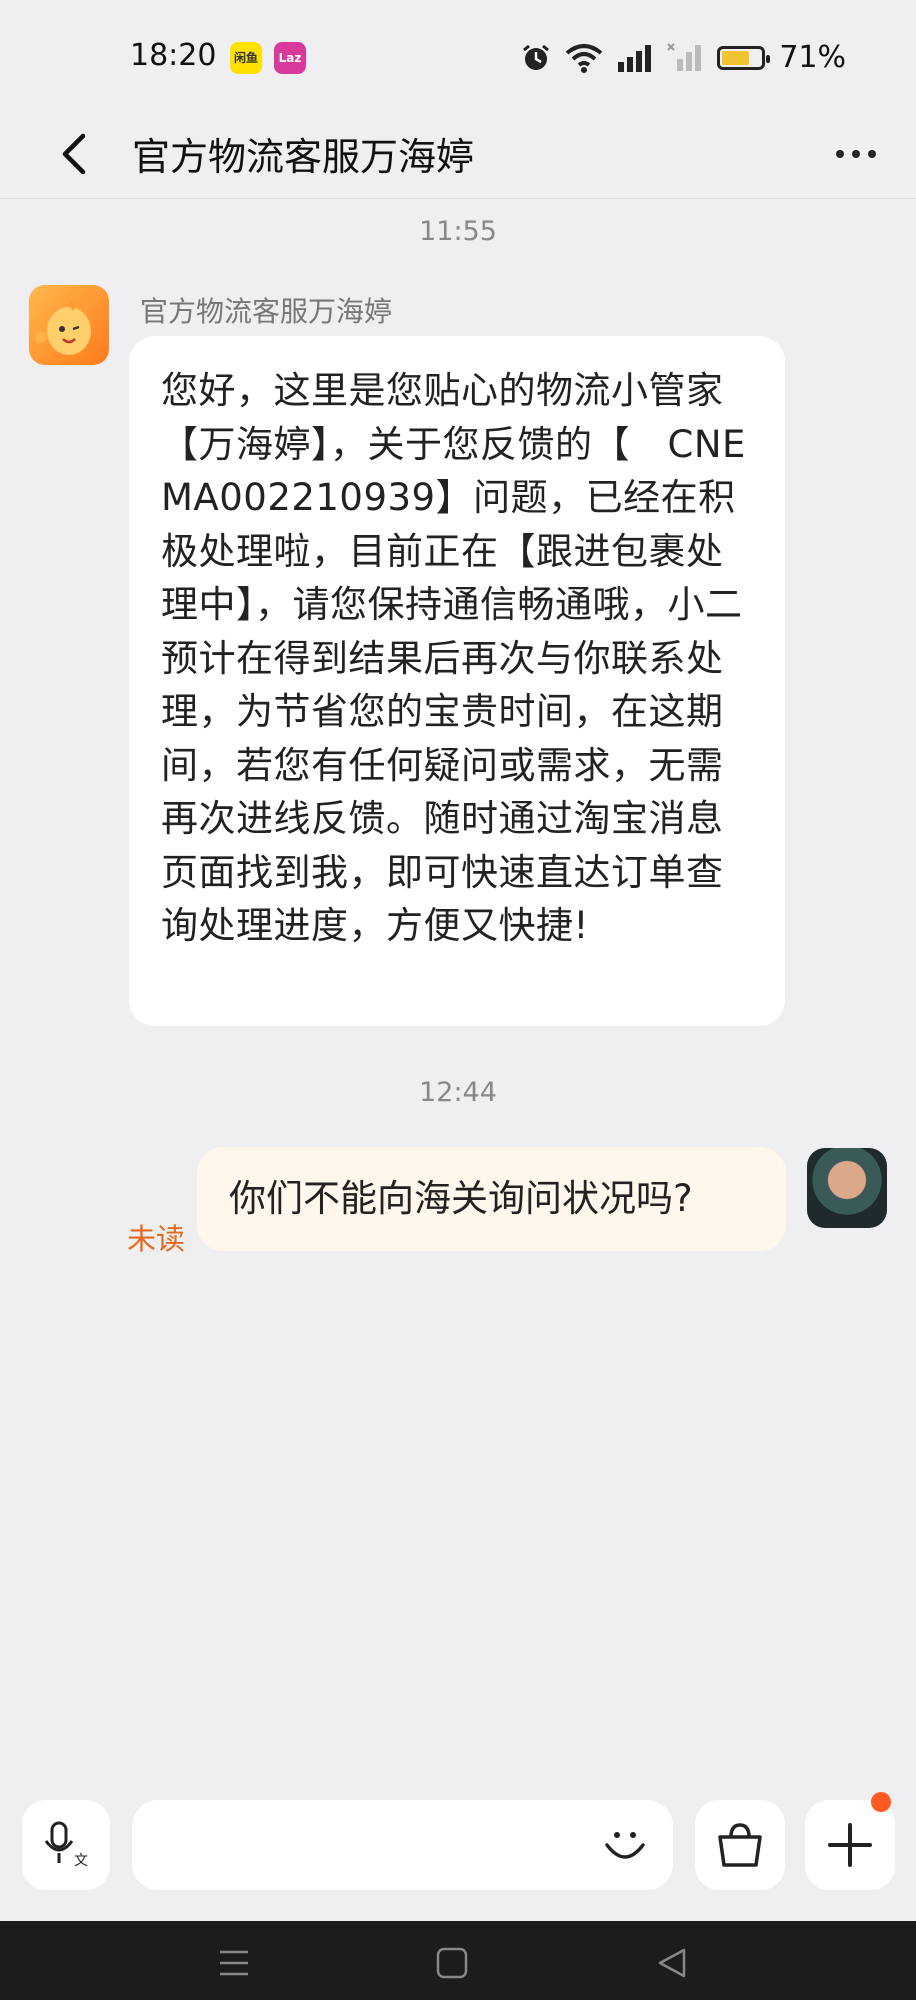  I want to click on nav-home-button, so click(452, 1963).